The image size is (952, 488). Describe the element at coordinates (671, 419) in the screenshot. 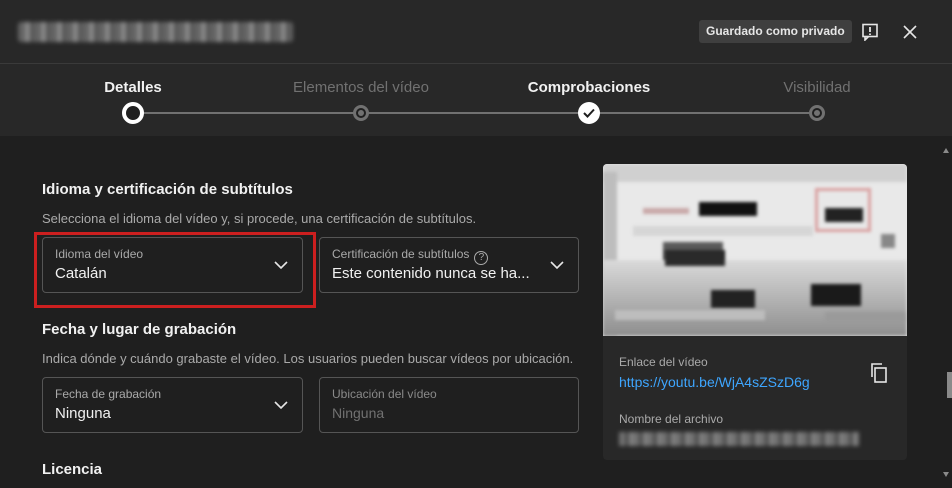

I see `filename-label: Nombre del archivo` at that location.